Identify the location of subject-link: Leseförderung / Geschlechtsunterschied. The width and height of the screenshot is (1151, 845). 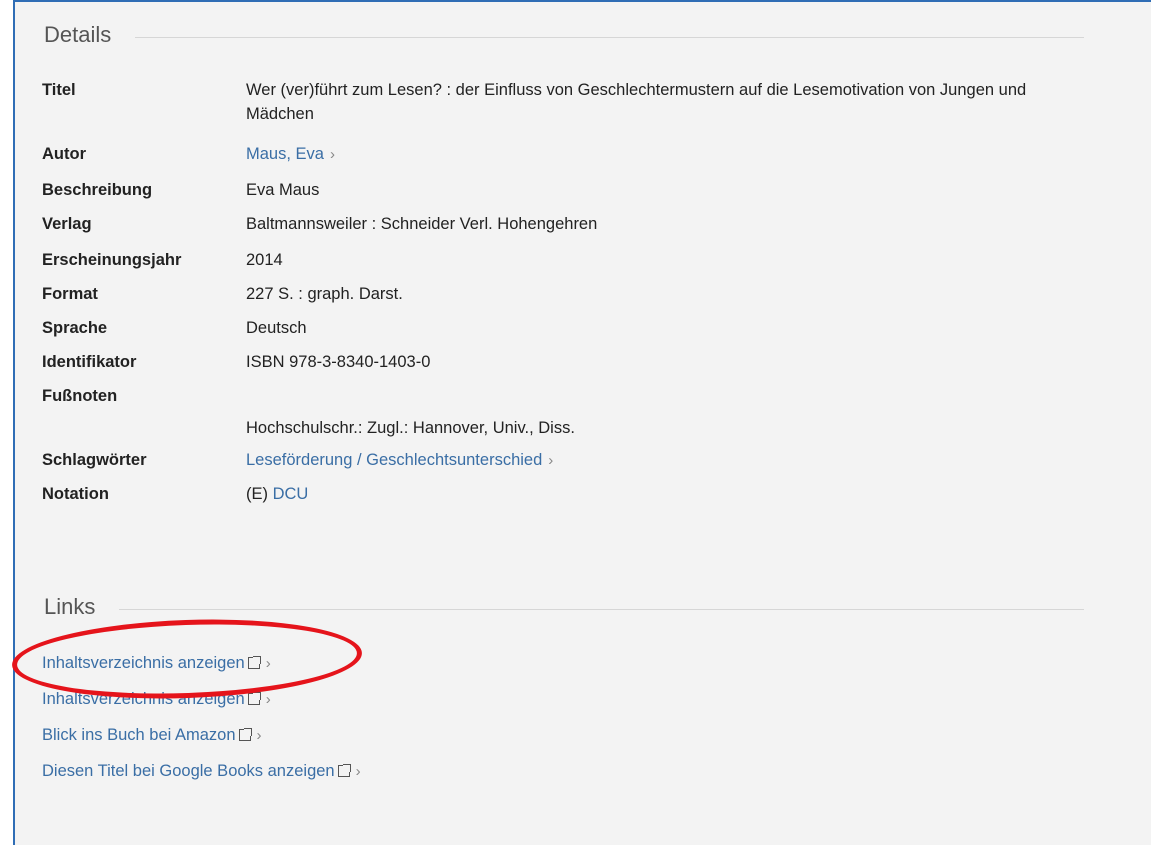
(394, 460).